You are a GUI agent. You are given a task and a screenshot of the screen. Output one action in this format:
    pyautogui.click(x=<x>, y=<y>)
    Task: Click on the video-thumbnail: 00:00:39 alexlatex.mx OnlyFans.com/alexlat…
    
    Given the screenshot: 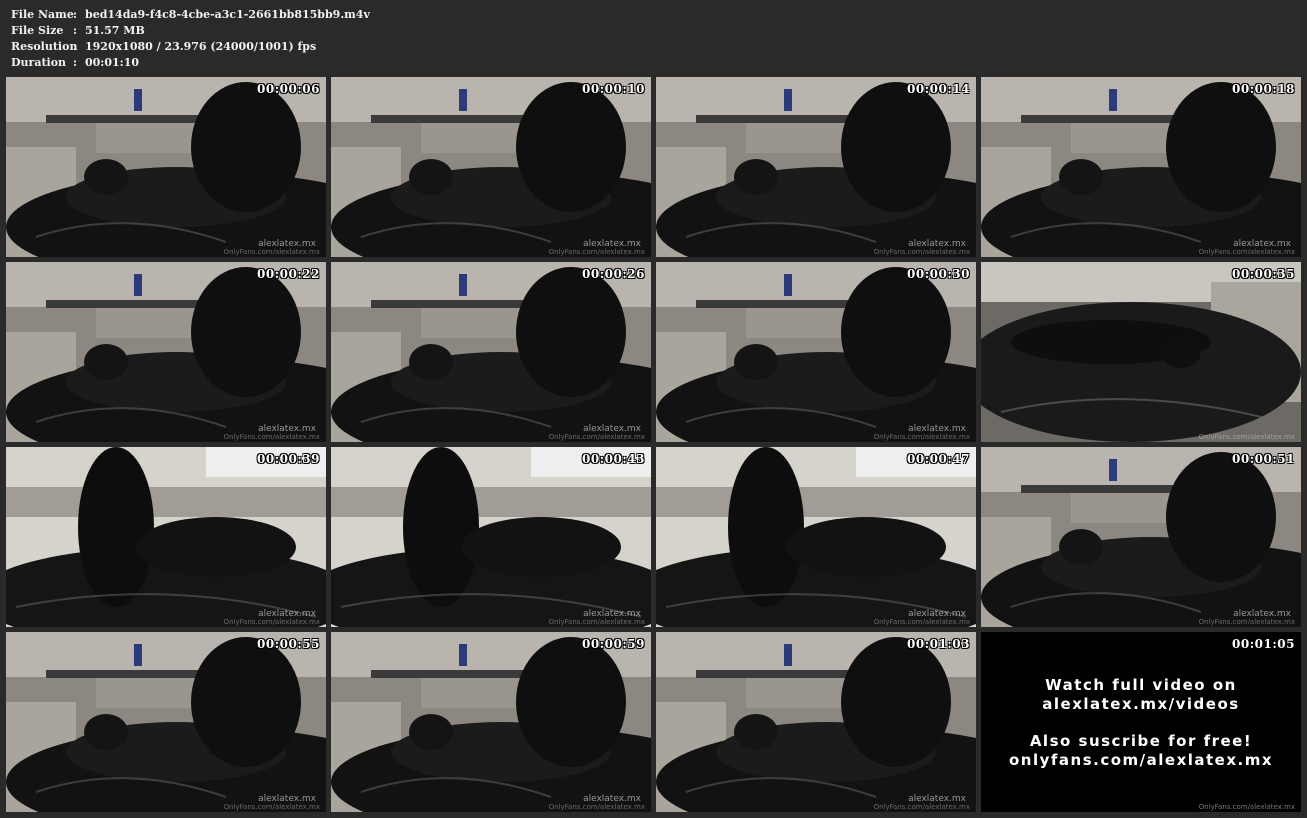 What is the action you would take?
    pyautogui.click(x=166, y=537)
    